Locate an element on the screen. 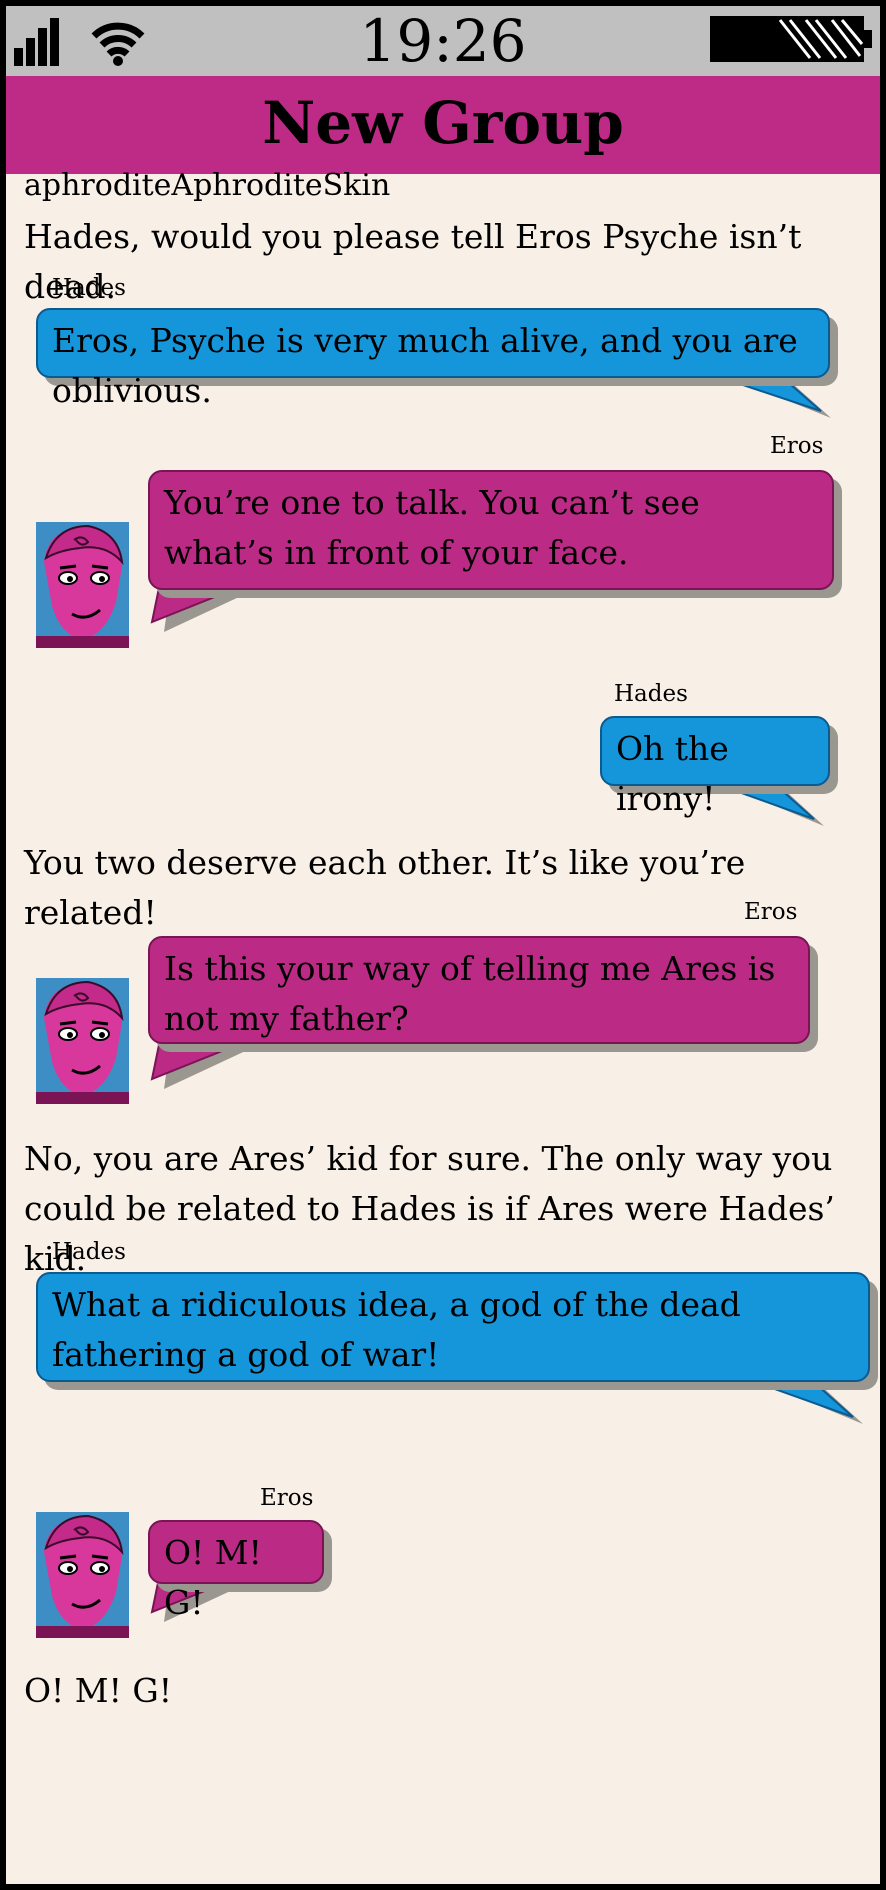  status-bar: 19:26 is located at coordinates (443, 41).